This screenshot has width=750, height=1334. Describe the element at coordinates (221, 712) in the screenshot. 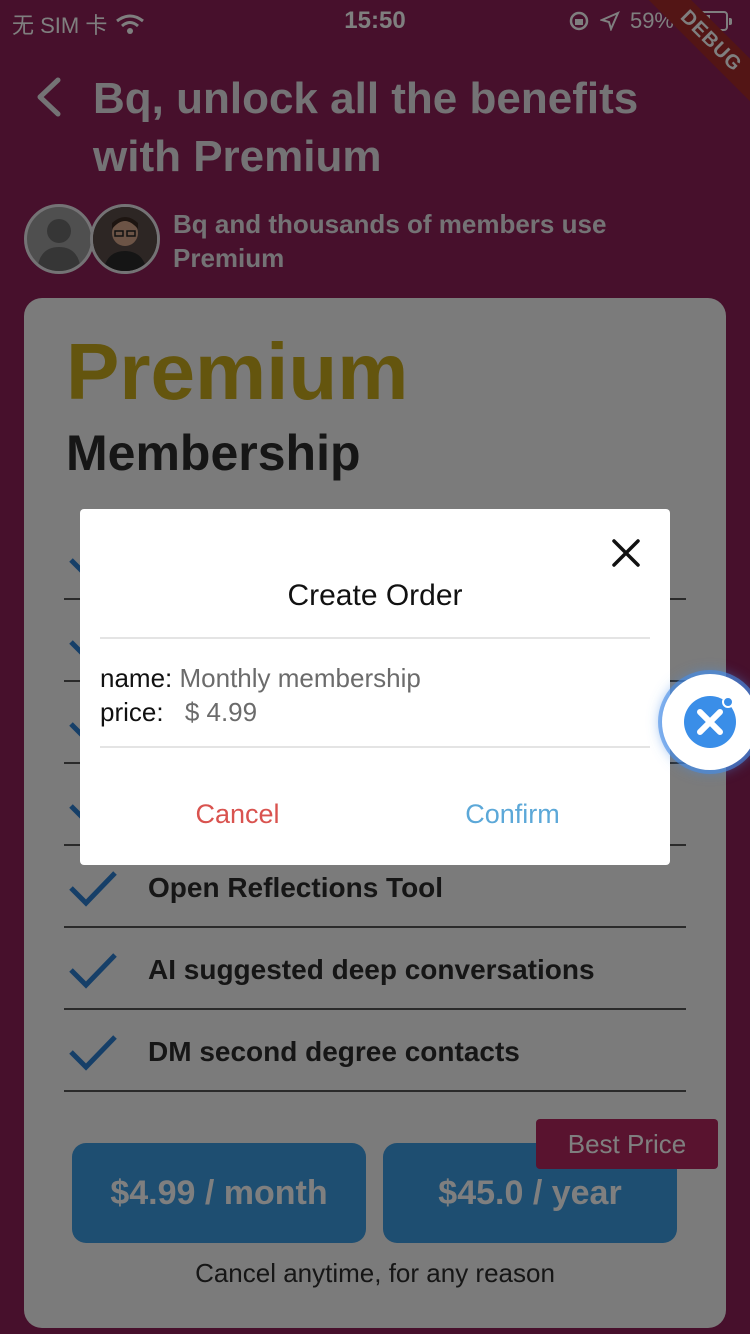

I see `price-value: $ 4.99` at that location.